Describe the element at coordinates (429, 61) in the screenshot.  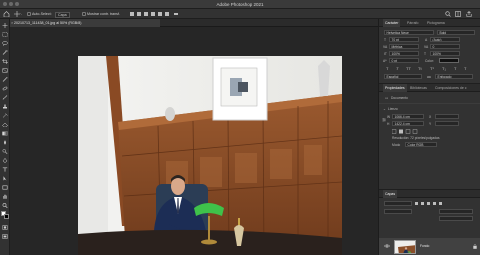
I see `color-label: Color:` at that location.